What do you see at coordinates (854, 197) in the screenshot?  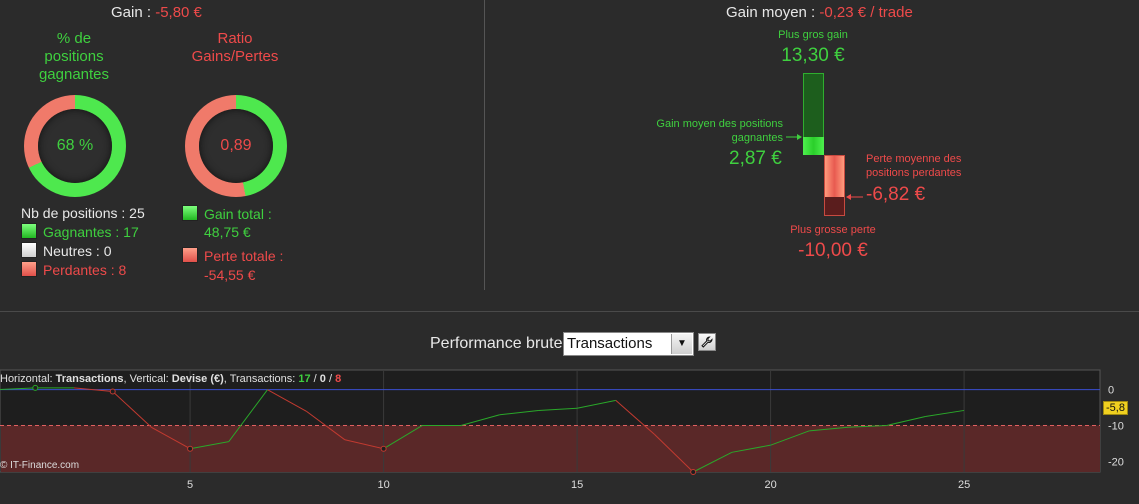 I see `arrow-left-icon` at bounding box center [854, 197].